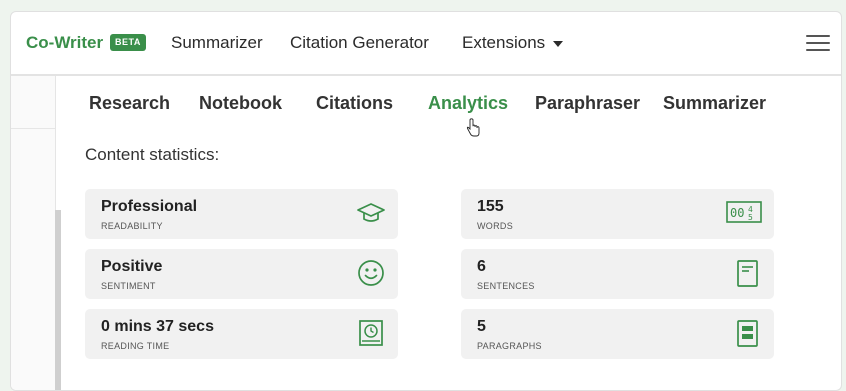  I want to click on stat-card-reading-time: 0 mins 37 secs READING TIME, so click(241, 334).